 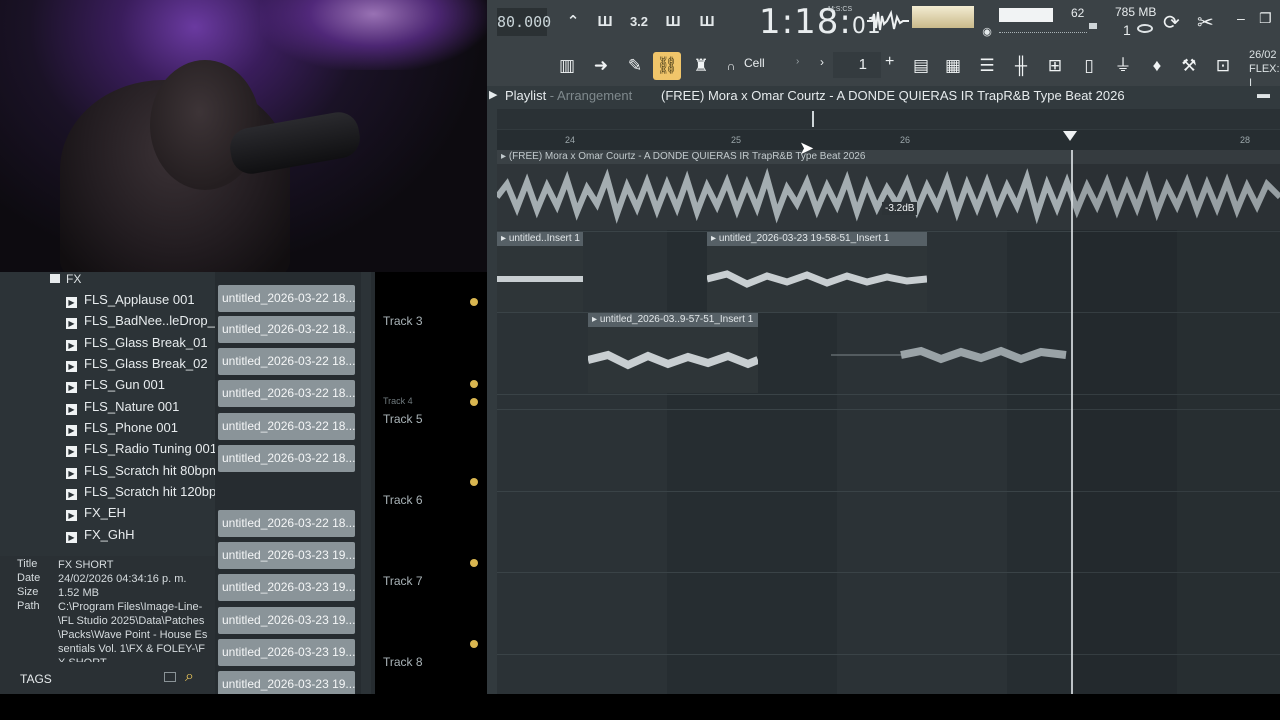 I want to click on loop-record-icon: Ш, so click(x=707, y=22).